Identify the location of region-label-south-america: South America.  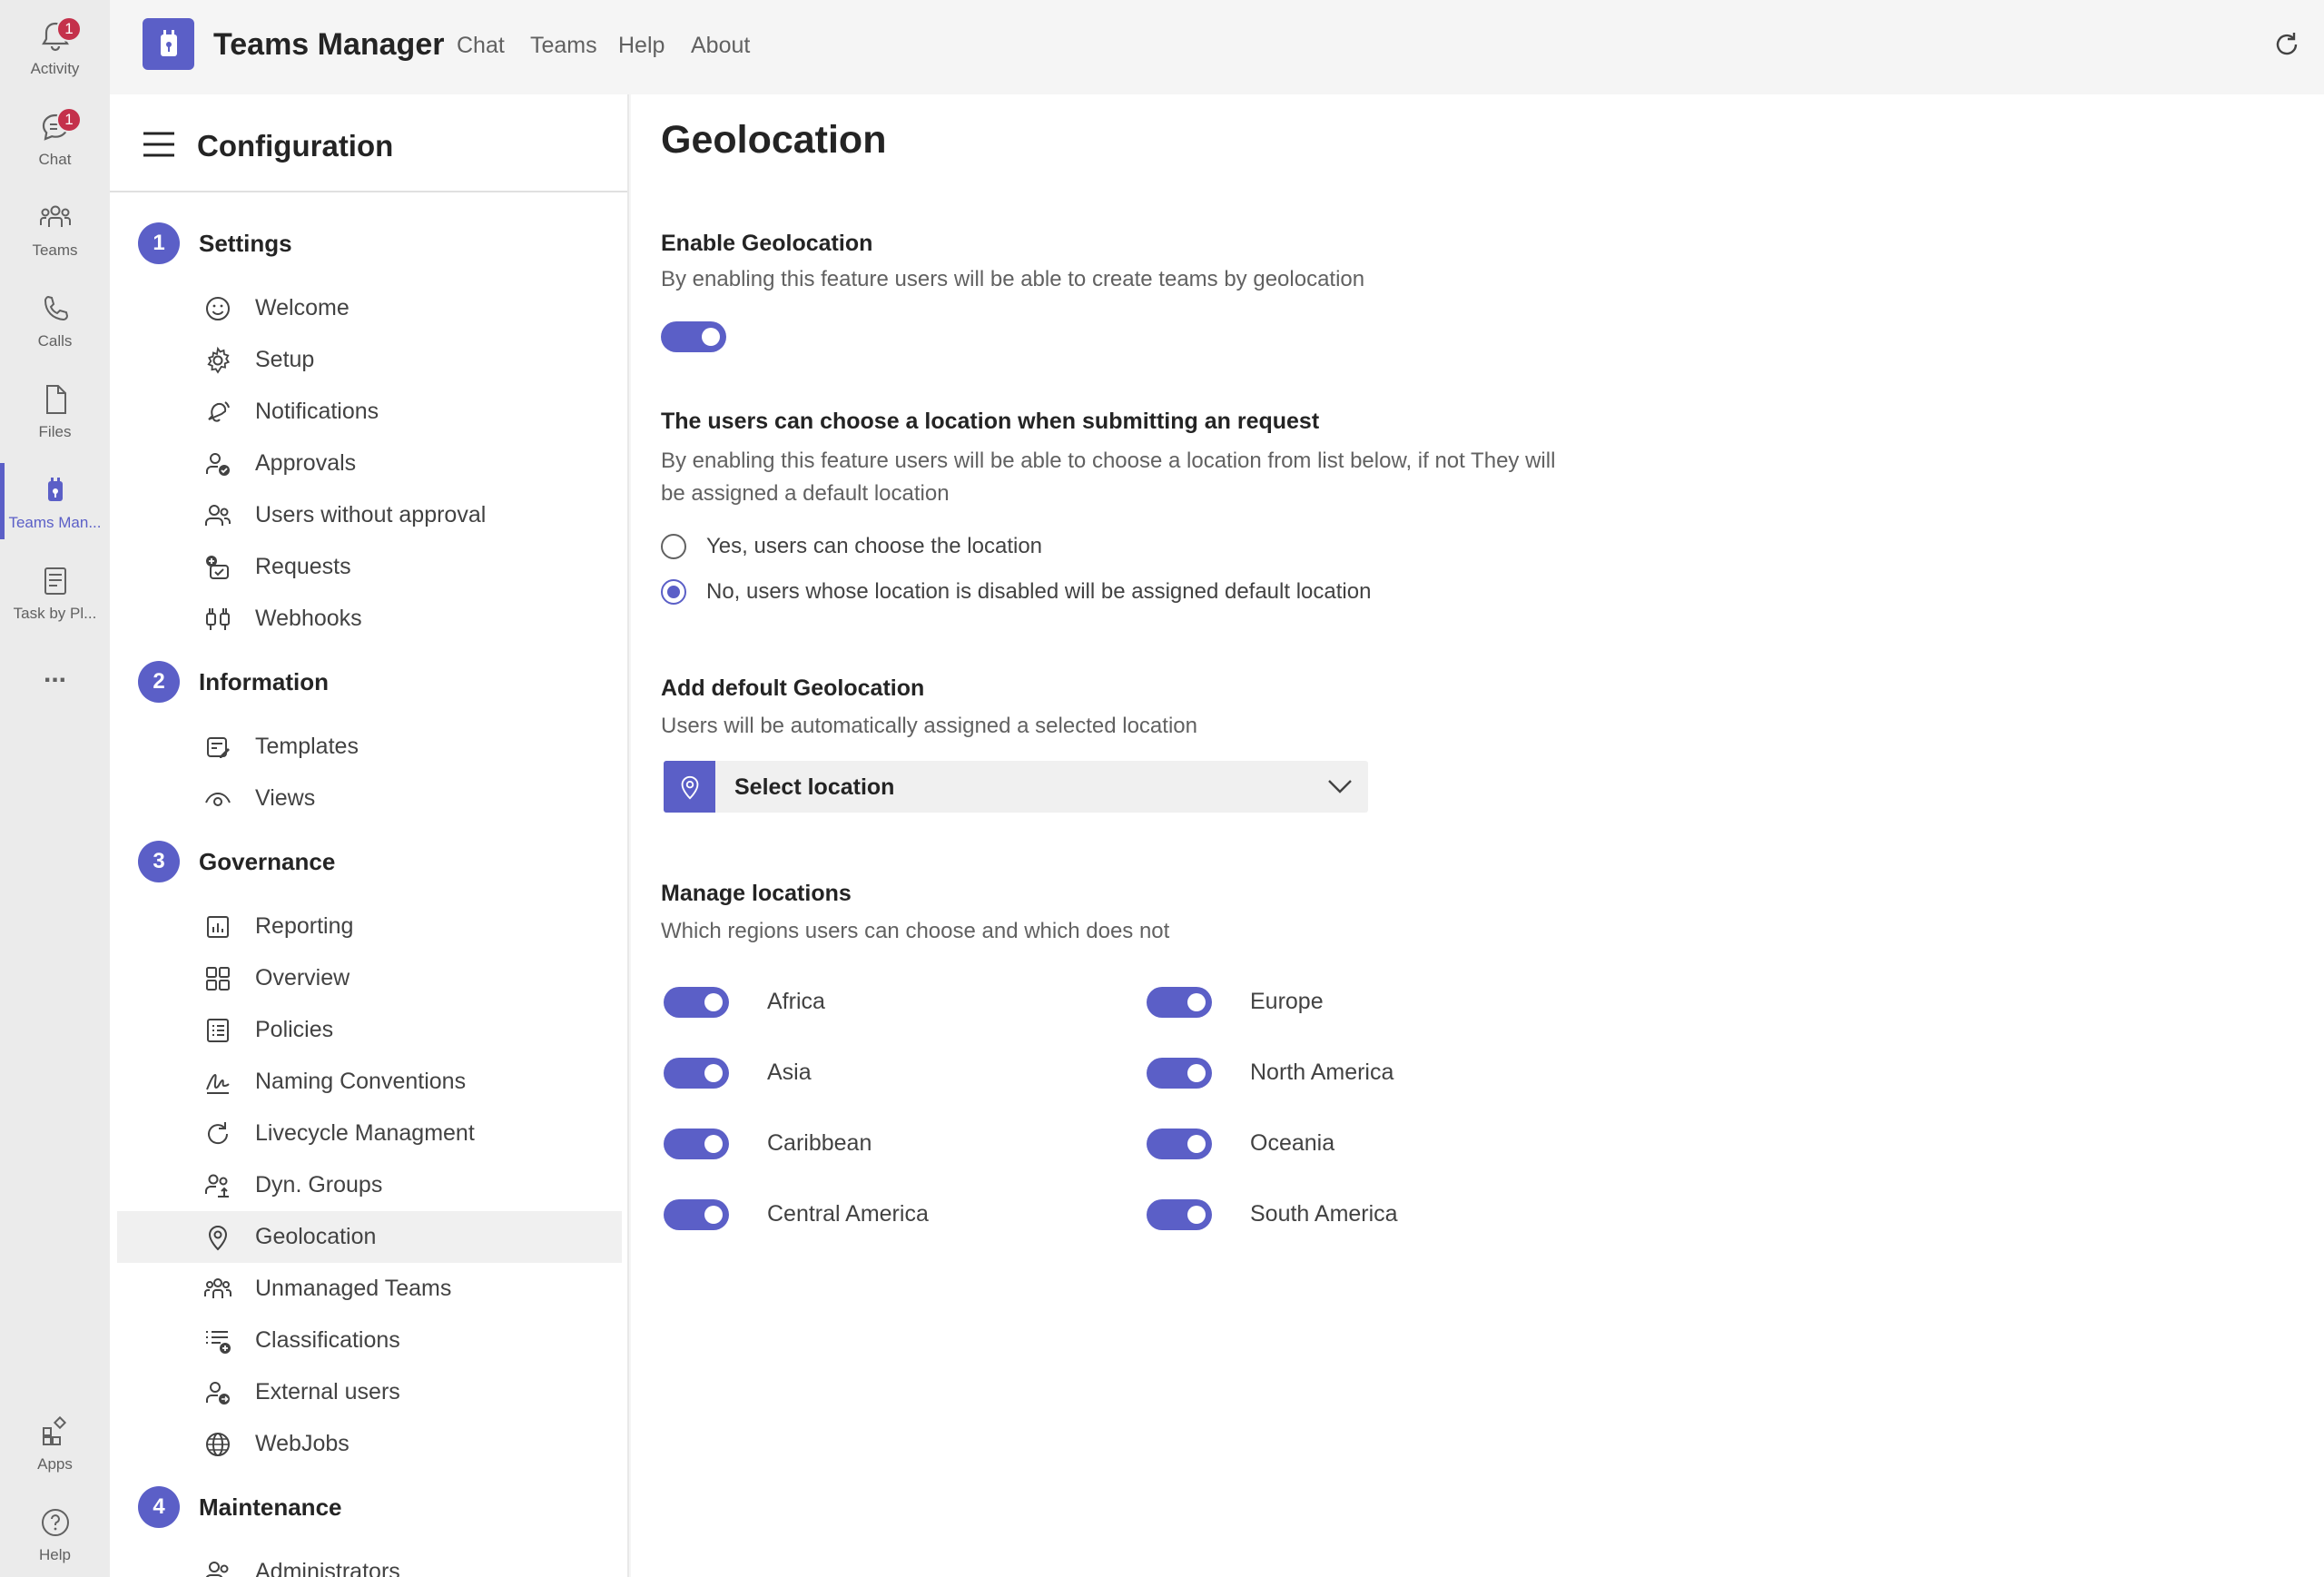
(1324, 1214).